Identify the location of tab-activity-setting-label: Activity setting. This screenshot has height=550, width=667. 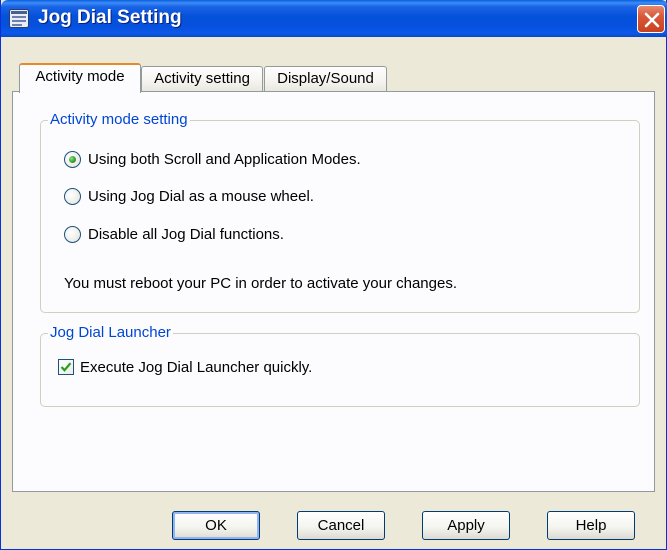
(202, 78).